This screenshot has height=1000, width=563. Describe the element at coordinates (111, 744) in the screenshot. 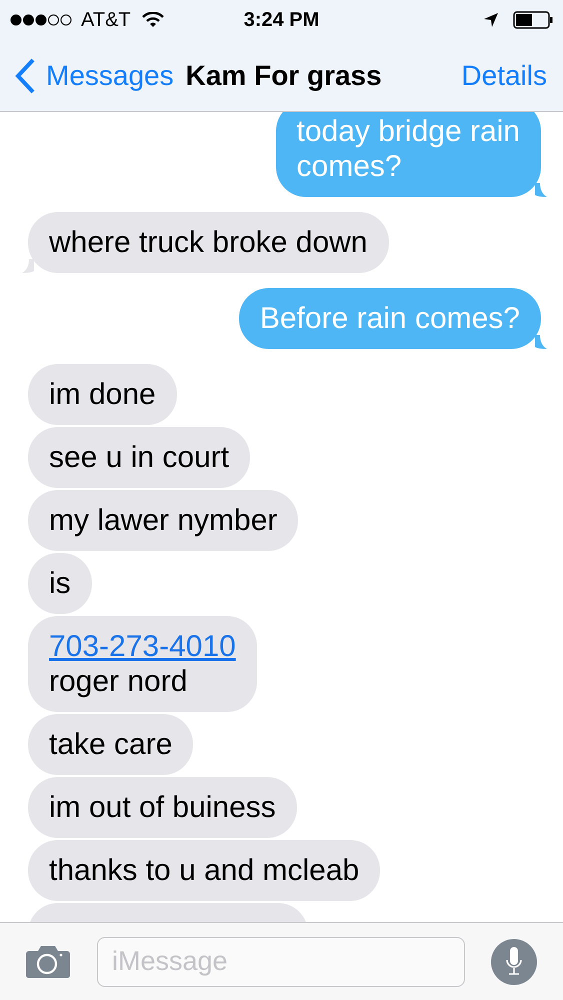

I see `message-bubble: take care` at that location.